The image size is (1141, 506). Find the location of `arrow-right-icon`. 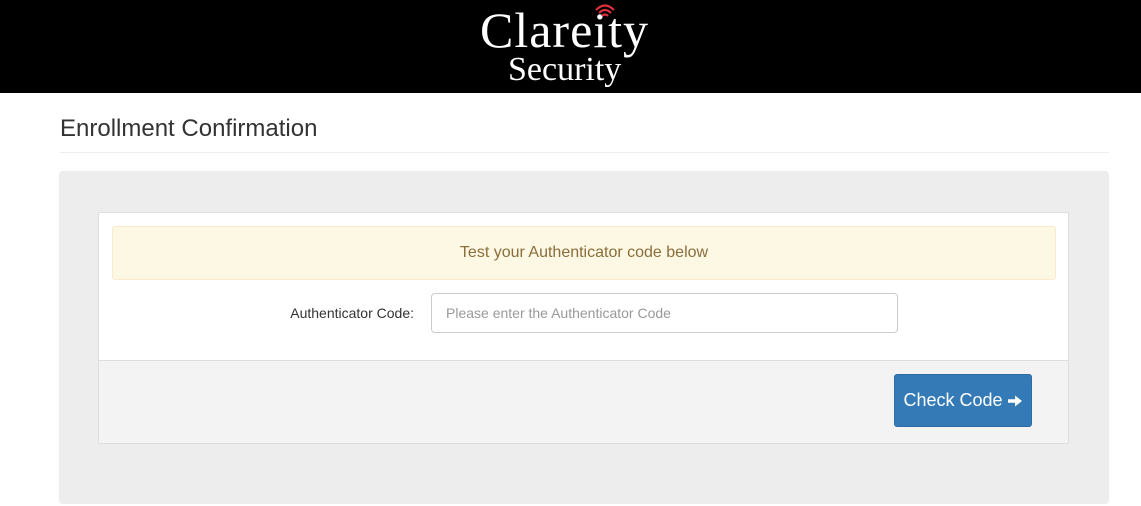

arrow-right-icon is located at coordinates (1014, 400).